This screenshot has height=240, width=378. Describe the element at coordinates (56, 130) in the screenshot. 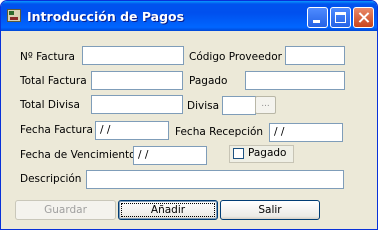

I see `fecha-factura-label: Fecha Factura` at that location.